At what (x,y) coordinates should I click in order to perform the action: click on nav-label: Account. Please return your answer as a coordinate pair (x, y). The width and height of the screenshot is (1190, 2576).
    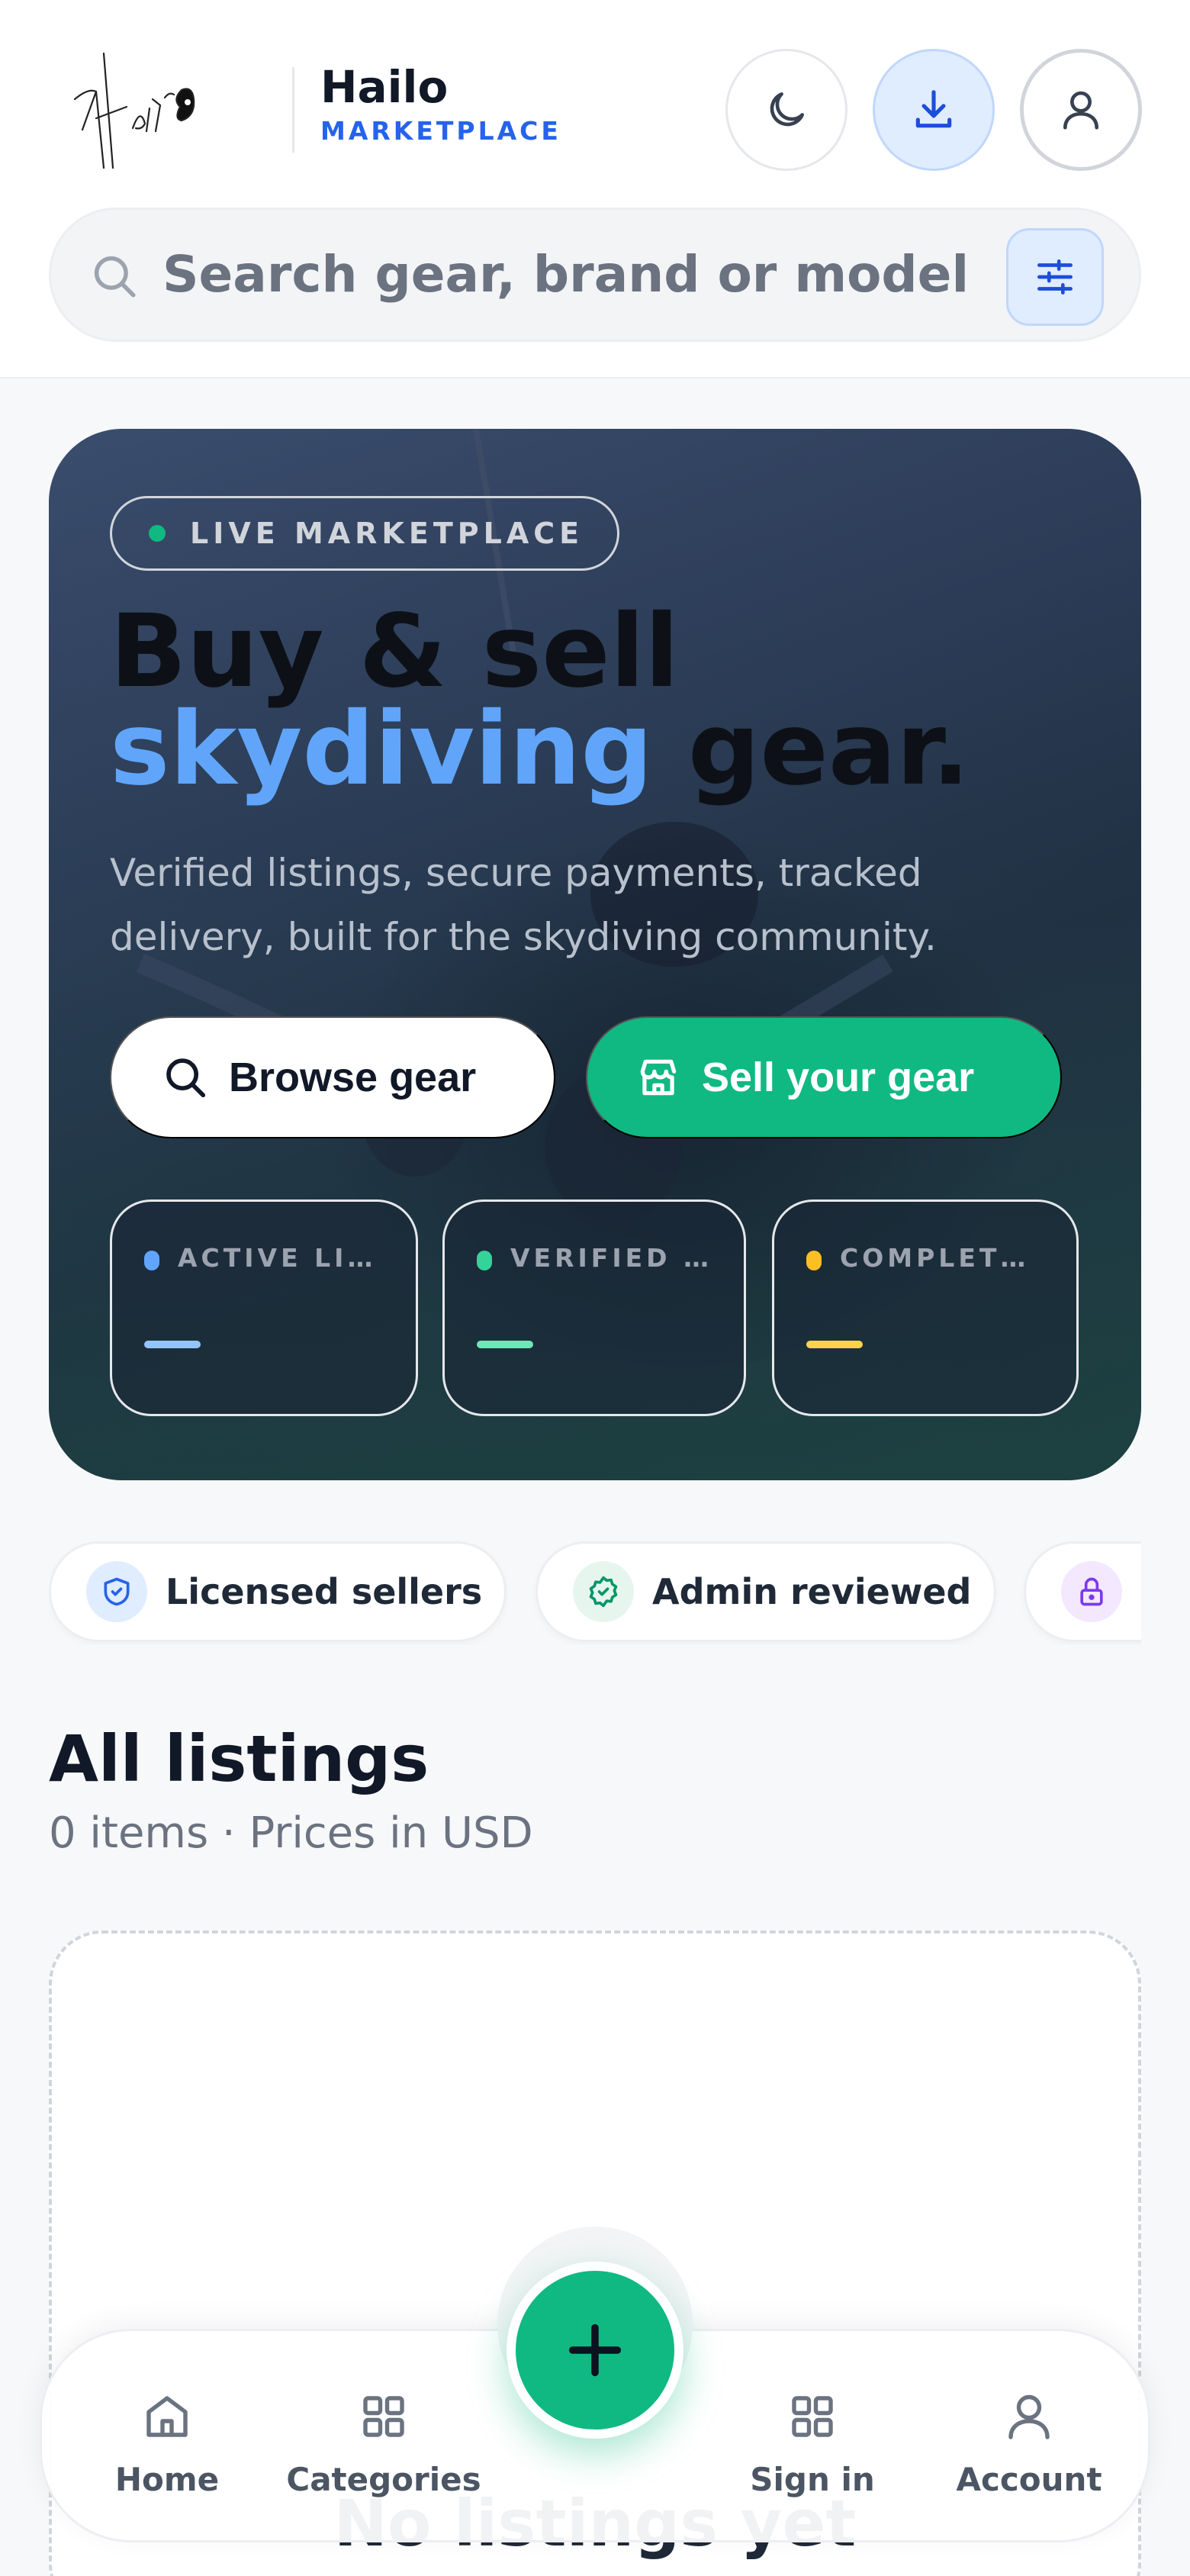
    Looking at the image, I should click on (1029, 2479).